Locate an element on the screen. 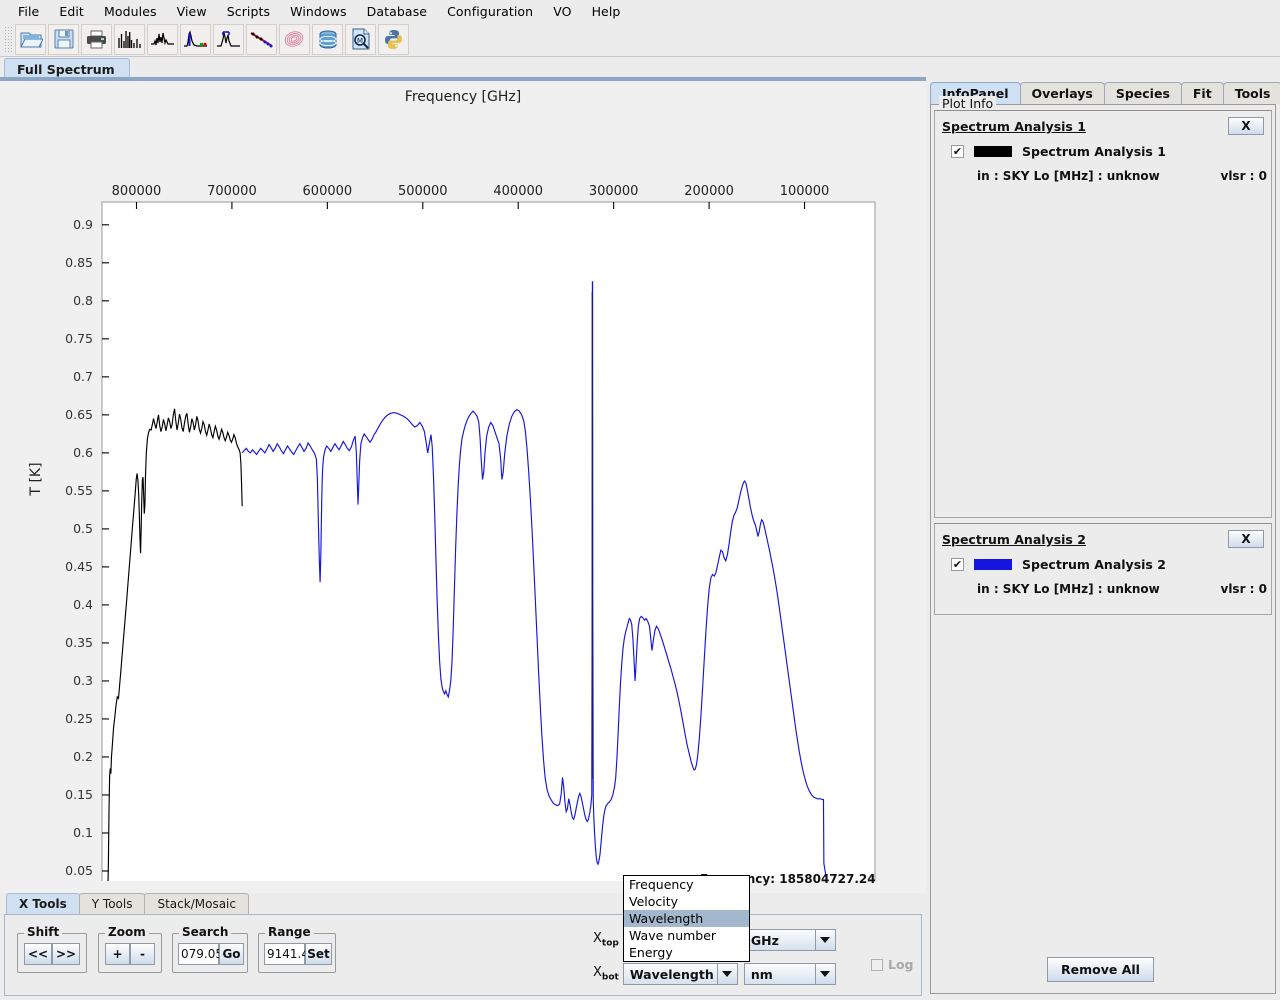 The width and height of the screenshot is (1280, 1000). range-group: Range 9141.4 Set is located at coordinates (297, 949).